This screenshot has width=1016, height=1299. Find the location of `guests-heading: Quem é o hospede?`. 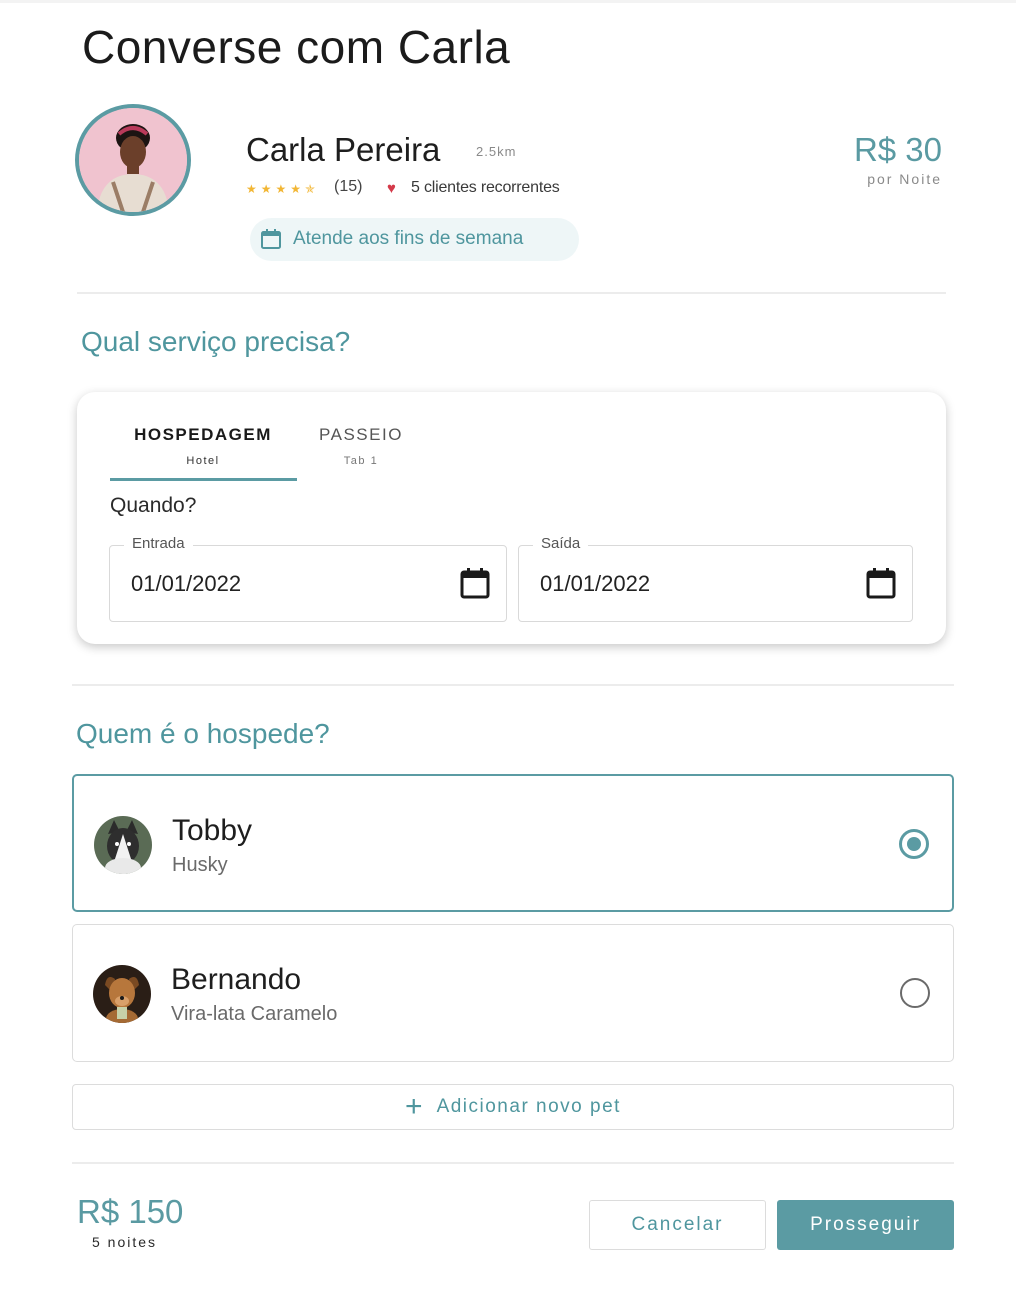

guests-heading: Quem é o hospede? is located at coordinates (203, 733).